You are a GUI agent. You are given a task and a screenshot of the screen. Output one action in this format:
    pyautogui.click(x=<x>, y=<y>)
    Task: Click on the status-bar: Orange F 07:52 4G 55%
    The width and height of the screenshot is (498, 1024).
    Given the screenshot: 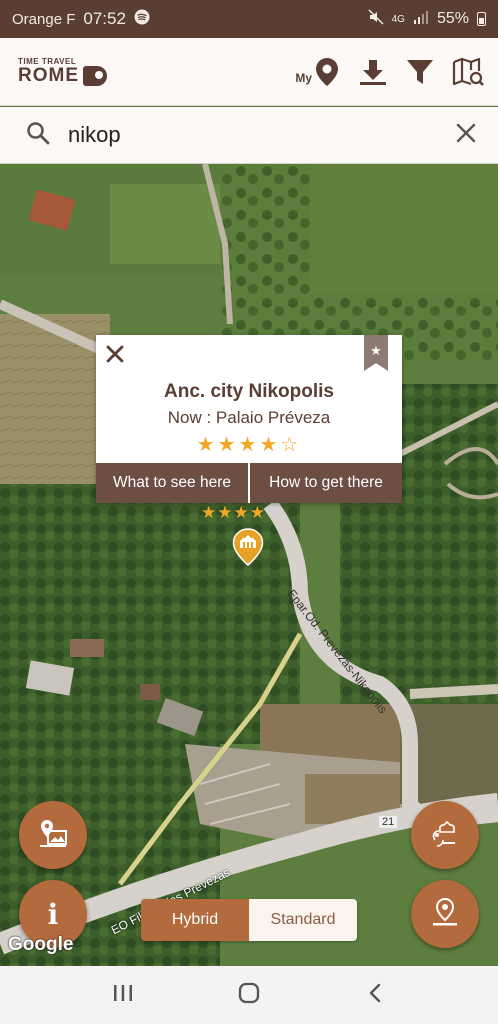 What is the action you would take?
    pyautogui.click(x=249, y=19)
    